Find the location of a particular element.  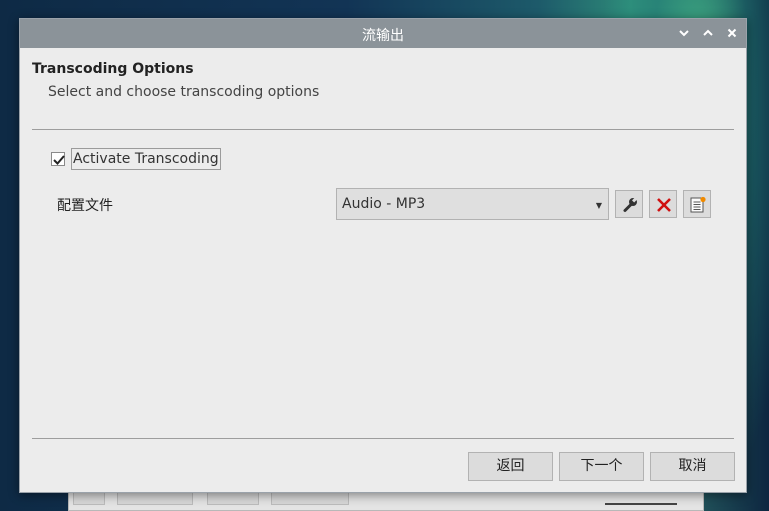

edit-profile-button is located at coordinates (629, 204).